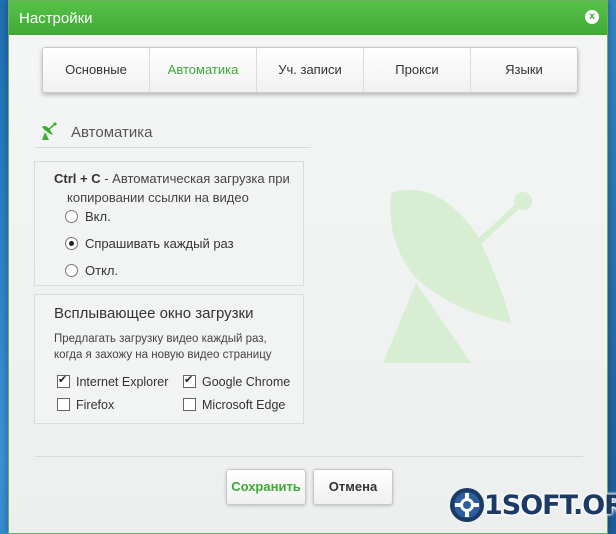 This screenshot has height=534, width=616. What do you see at coordinates (309, 456) in the screenshot?
I see `divider` at bounding box center [309, 456].